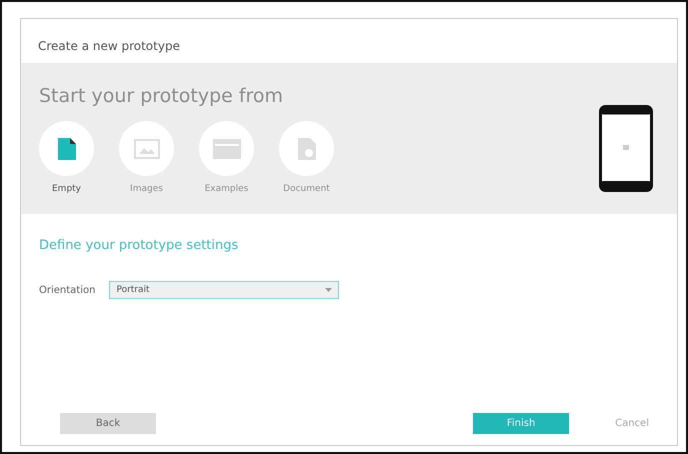  Describe the element at coordinates (224, 290) in the screenshot. I see `orientation-dropdown: Portrait` at that location.